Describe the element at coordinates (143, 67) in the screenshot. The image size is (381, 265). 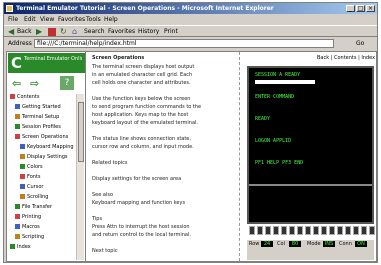
I see `topic-text-line: The terminal screen displays host output` at that location.